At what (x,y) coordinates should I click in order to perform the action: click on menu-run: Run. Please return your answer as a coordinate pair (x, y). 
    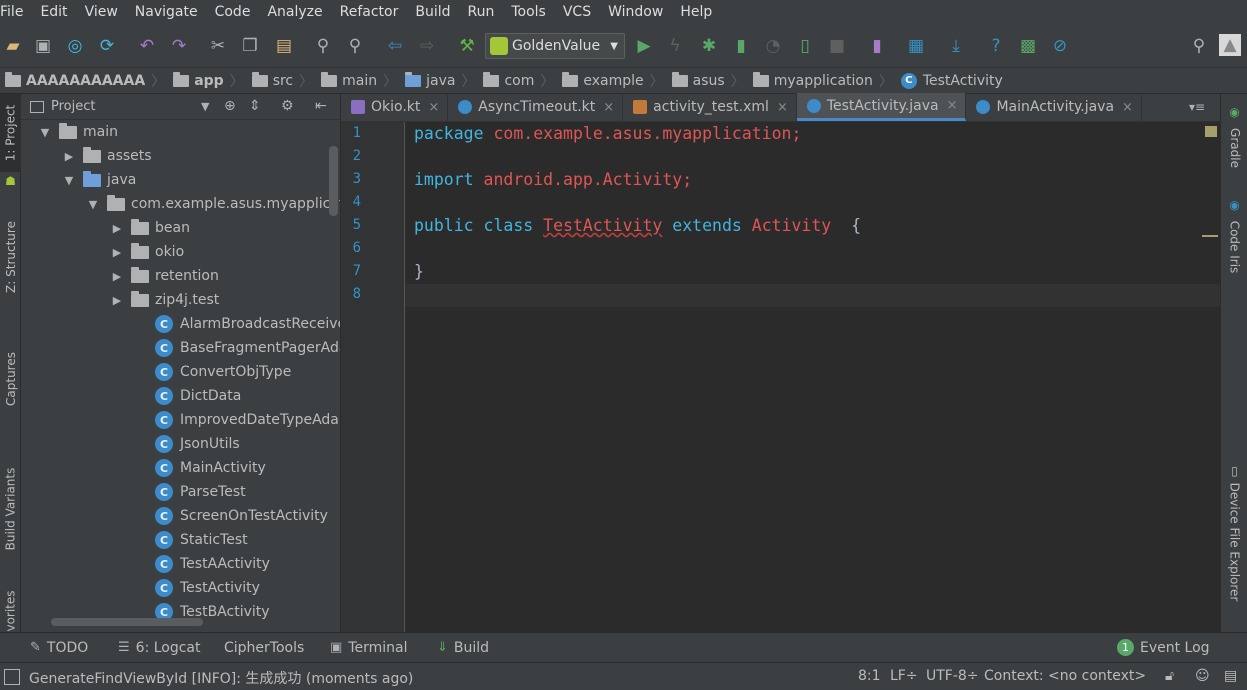
    Looking at the image, I should click on (481, 12).